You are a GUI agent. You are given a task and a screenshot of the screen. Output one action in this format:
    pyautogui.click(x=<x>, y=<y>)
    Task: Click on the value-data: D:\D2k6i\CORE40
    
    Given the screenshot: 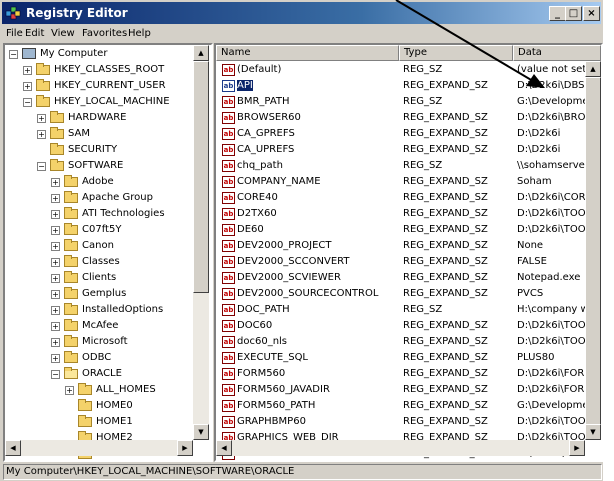 What is the action you would take?
    pyautogui.click(x=551, y=197)
    